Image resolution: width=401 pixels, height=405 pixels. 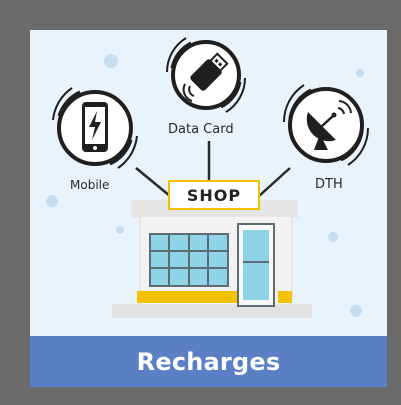 I want to click on shop-sign-text: SHOP, so click(x=214, y=195).